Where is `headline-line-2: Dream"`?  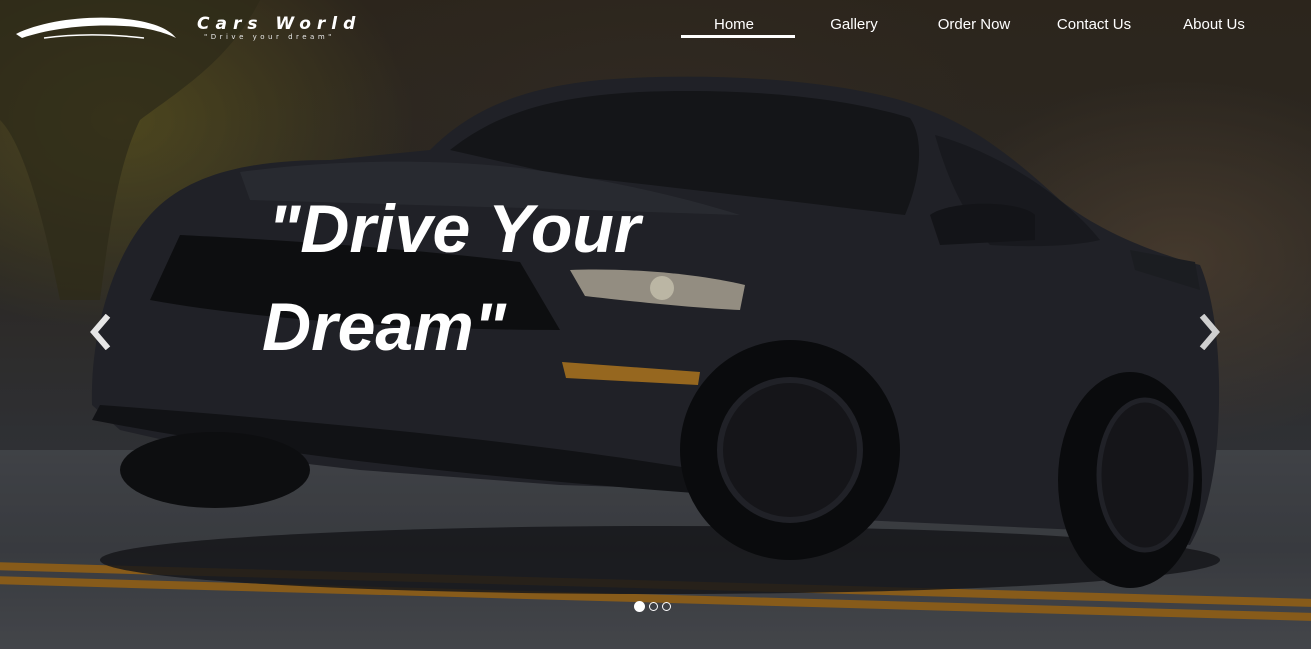
headline-line-2: Dream" is located at coordinates (384, 327).